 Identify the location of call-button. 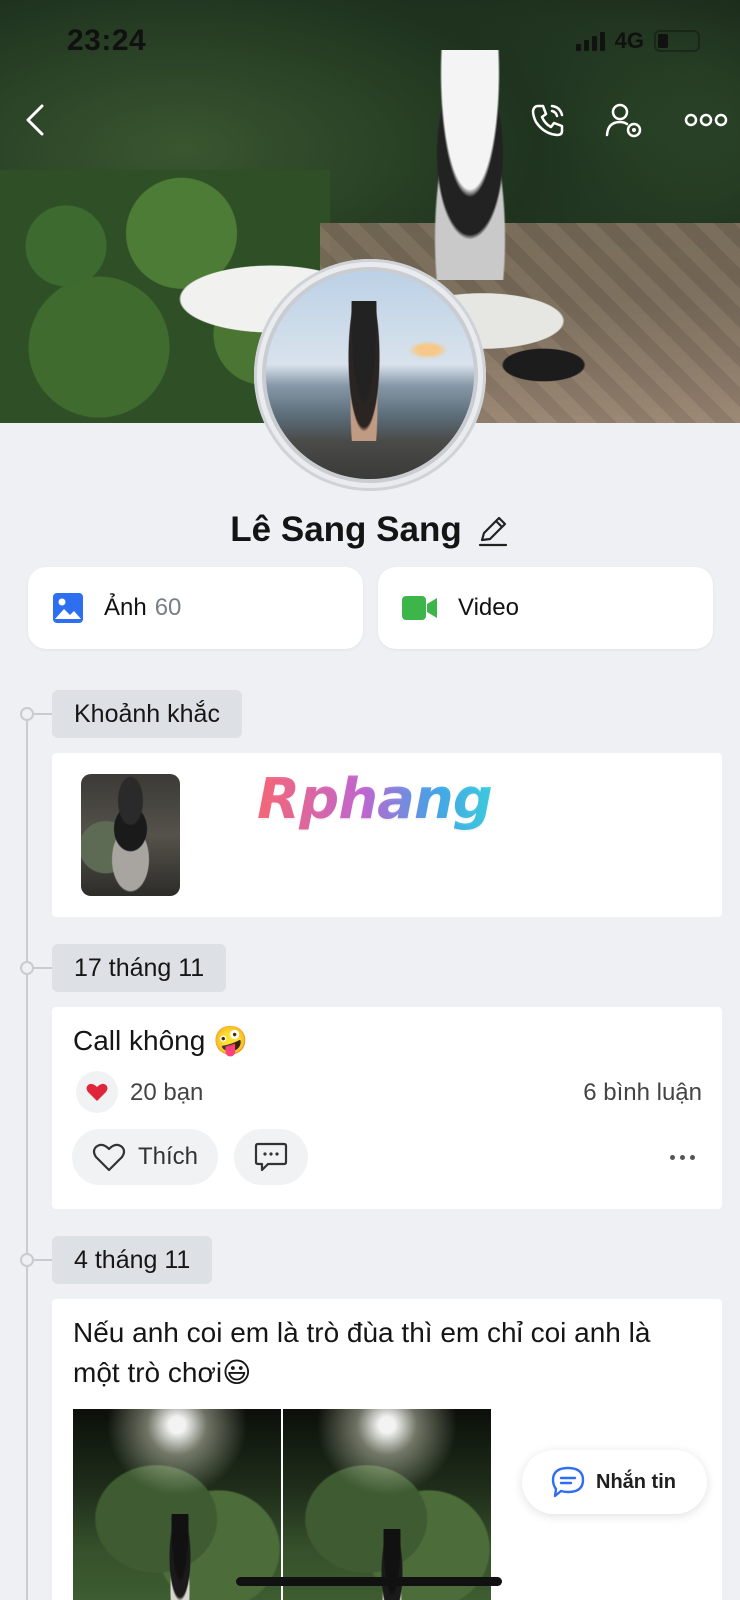
(548, 120).